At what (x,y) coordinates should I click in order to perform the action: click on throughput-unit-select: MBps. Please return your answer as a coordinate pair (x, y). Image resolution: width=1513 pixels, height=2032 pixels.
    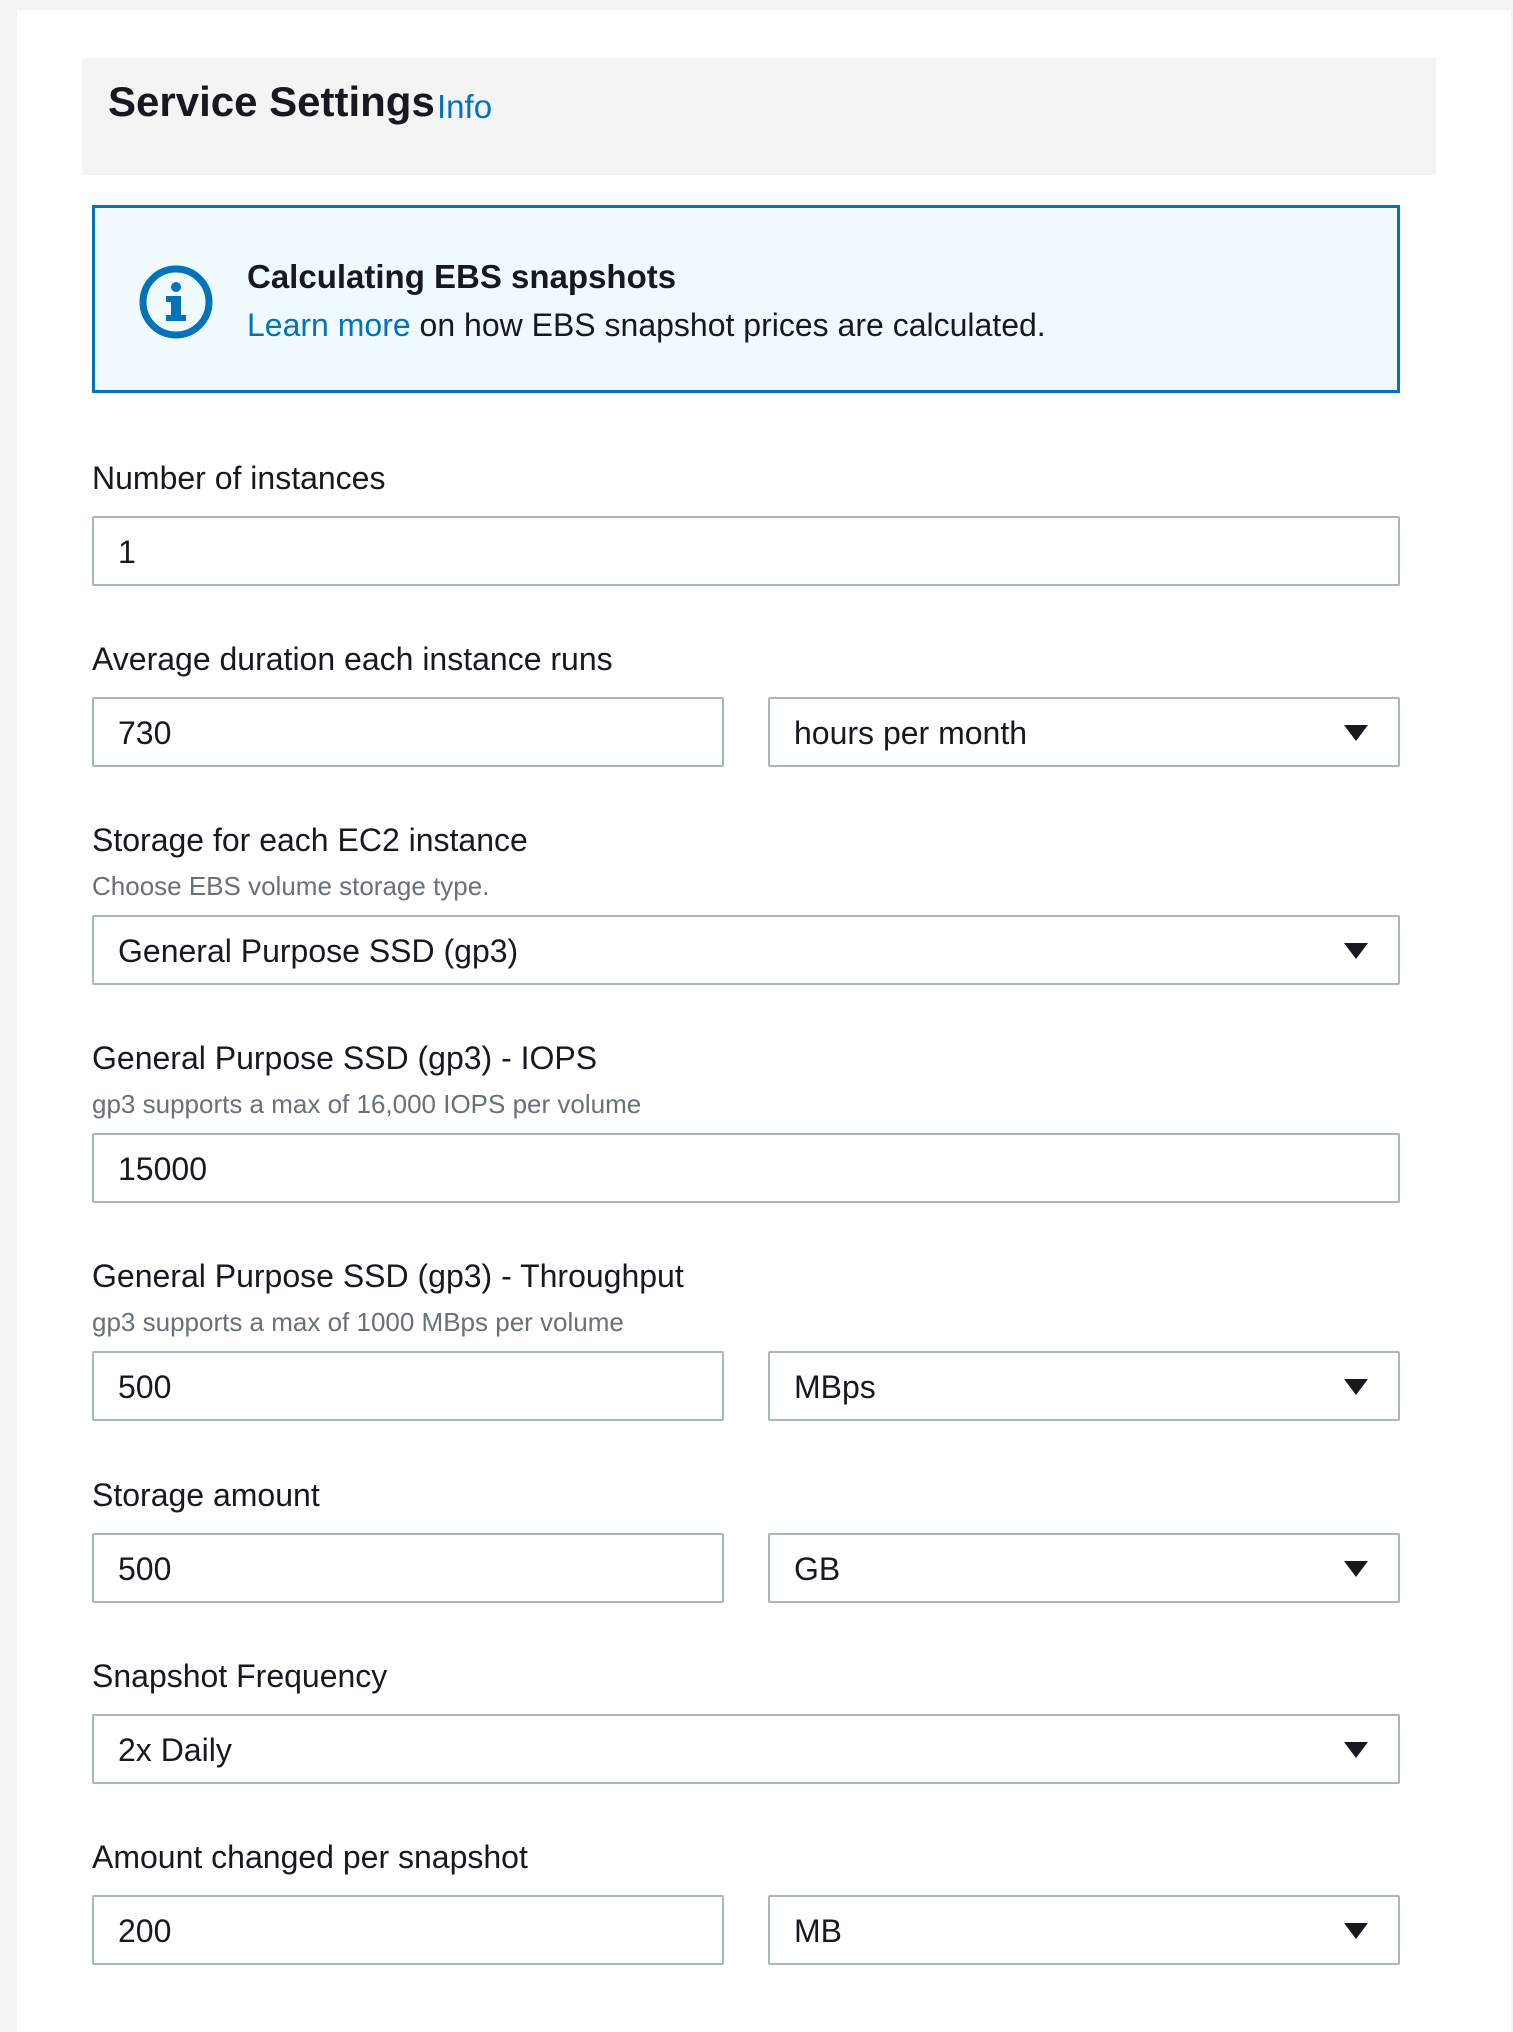
    Looking at the image, I should click on (1084, 1386).